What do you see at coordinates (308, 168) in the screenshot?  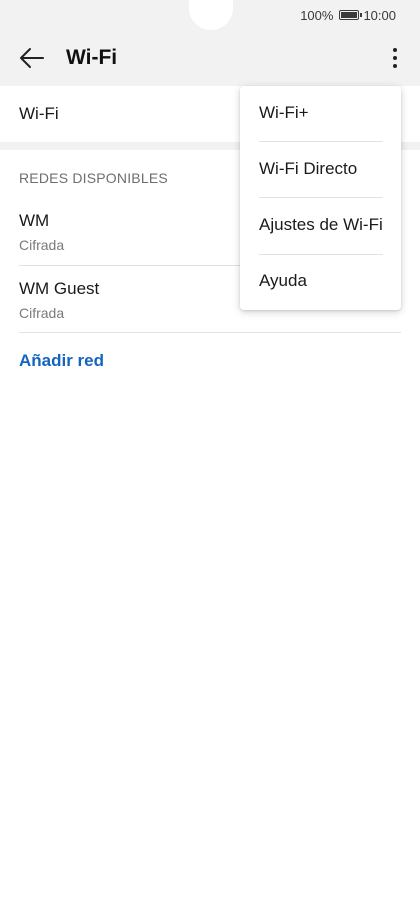 I see `menu-item-label: Wi-Fi Directo` at bounding box center [308, 168].